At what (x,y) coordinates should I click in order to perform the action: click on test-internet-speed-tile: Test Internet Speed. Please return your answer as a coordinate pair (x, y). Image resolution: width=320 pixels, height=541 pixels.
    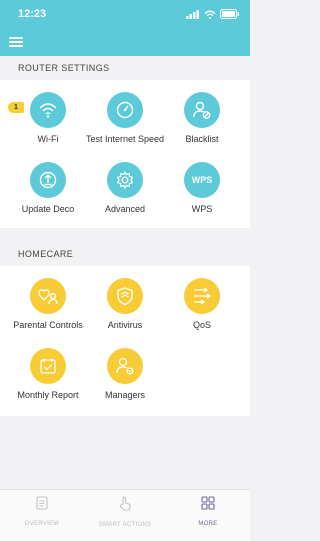
    Looking at the image, I should click on (125, 118).